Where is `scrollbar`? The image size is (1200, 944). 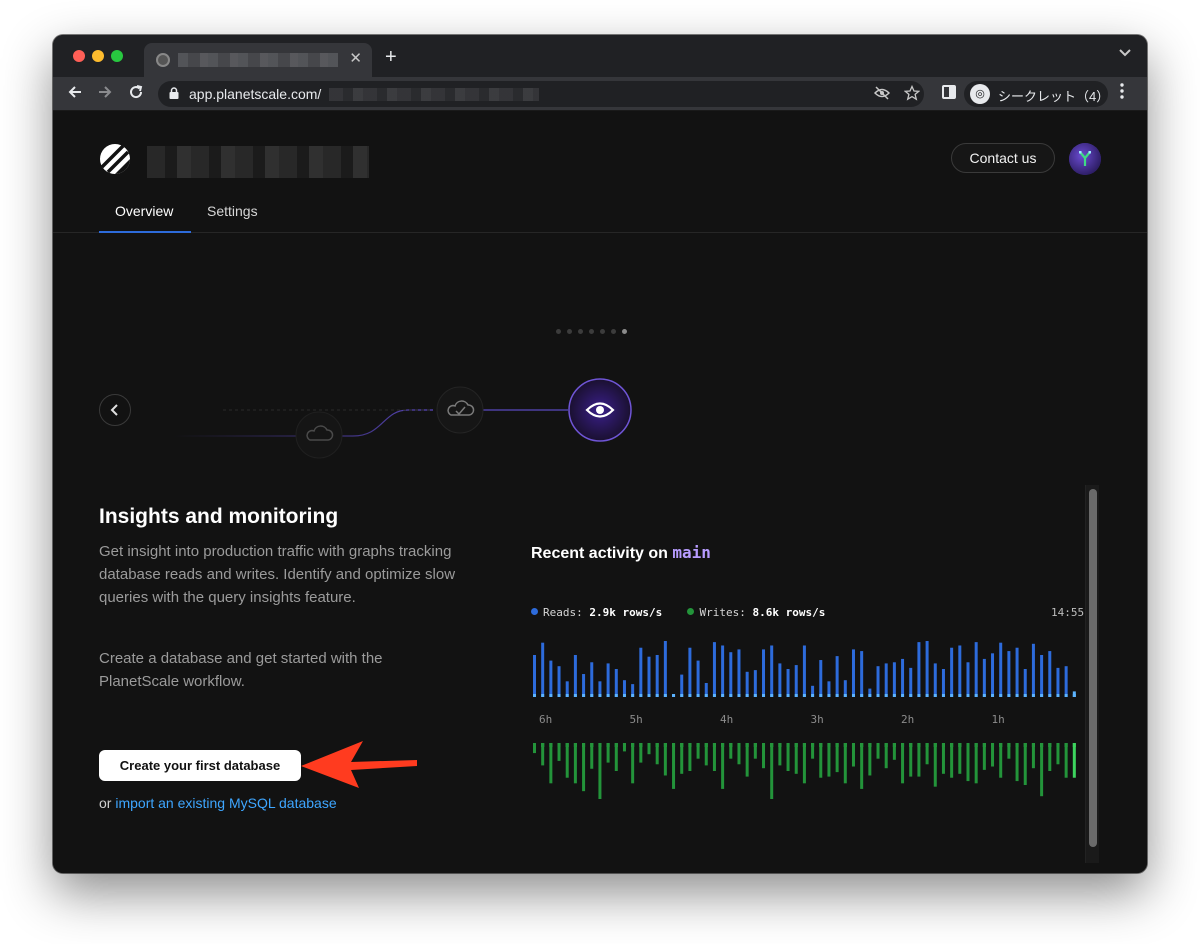
scrollbar is located at coordinates (1092, 674).